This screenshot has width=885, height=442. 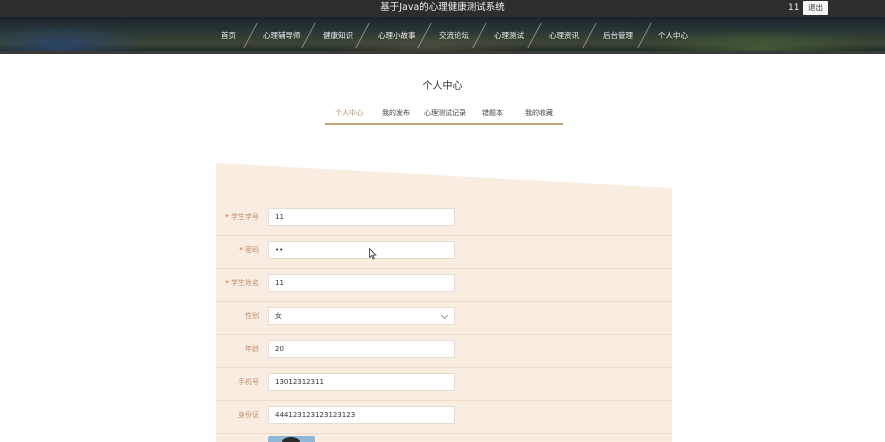 What do you see at coordinates (564, 35) in the screenshot?
I see `nav-item-news: 心理资讯` at bounding box center [564, 35].